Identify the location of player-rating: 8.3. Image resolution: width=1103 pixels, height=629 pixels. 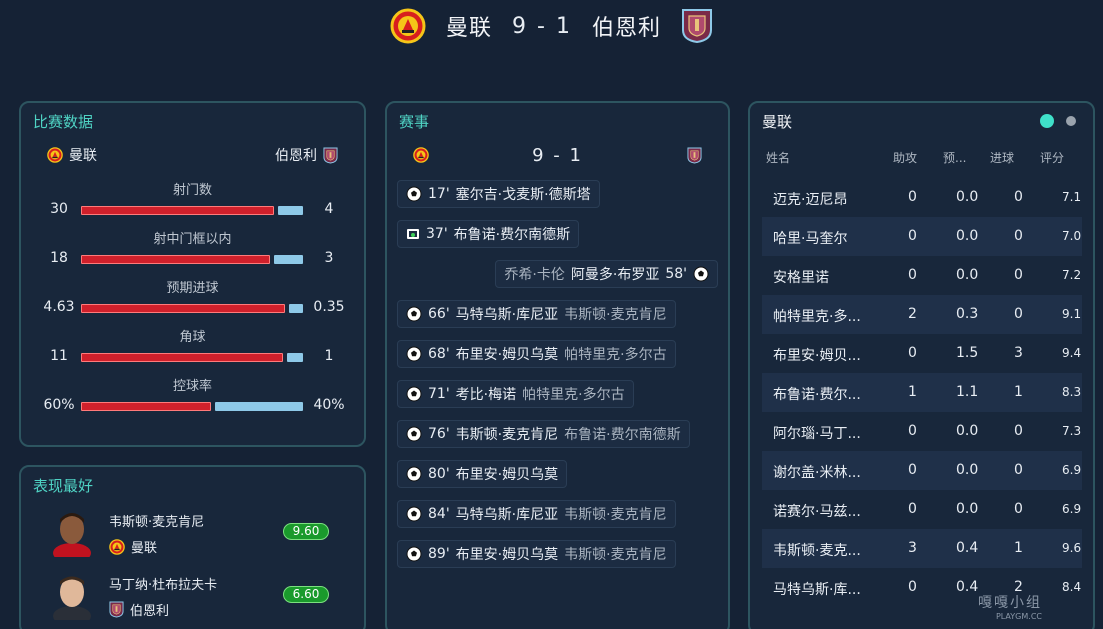
(1072, 392).